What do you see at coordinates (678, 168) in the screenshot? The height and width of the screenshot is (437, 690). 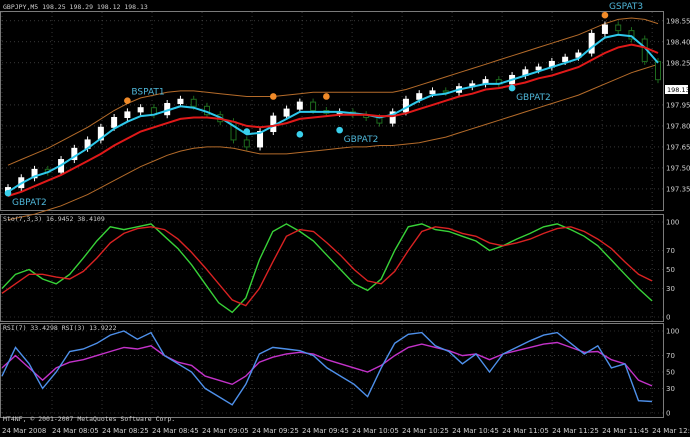 I see `price-tick-label: 197.50` at bounding box center [678, 168].